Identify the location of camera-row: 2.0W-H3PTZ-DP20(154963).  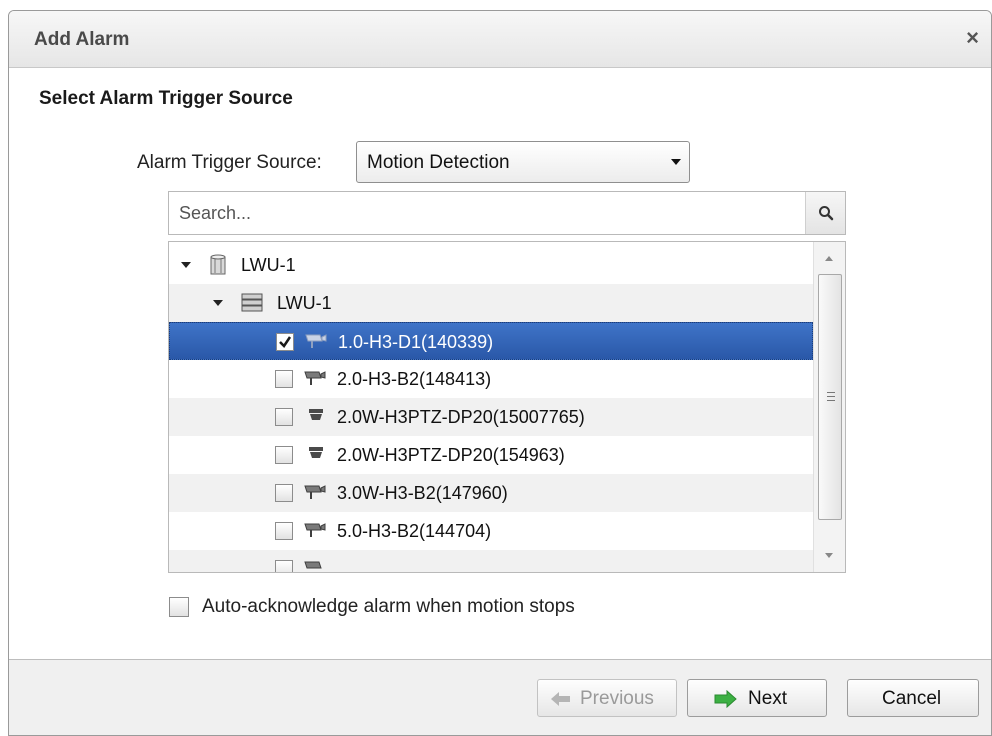
(491, 455).